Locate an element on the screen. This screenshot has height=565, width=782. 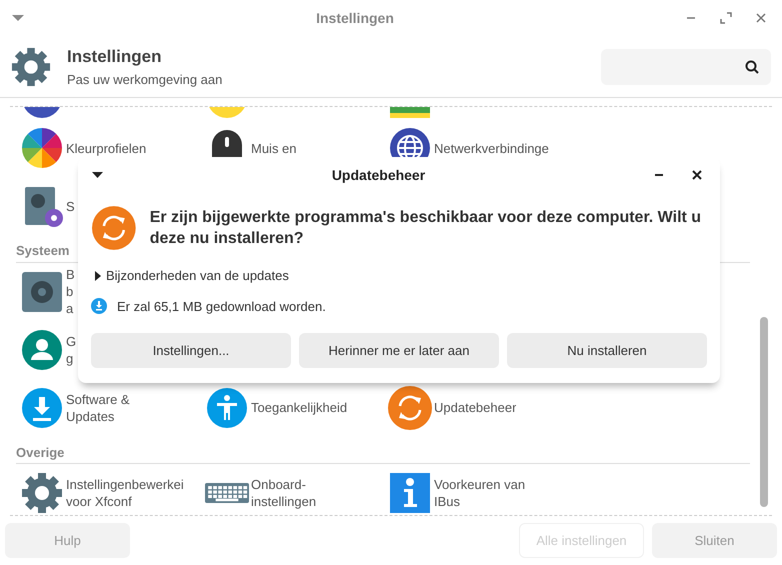
search-icon is located at coordinates (752, 67).